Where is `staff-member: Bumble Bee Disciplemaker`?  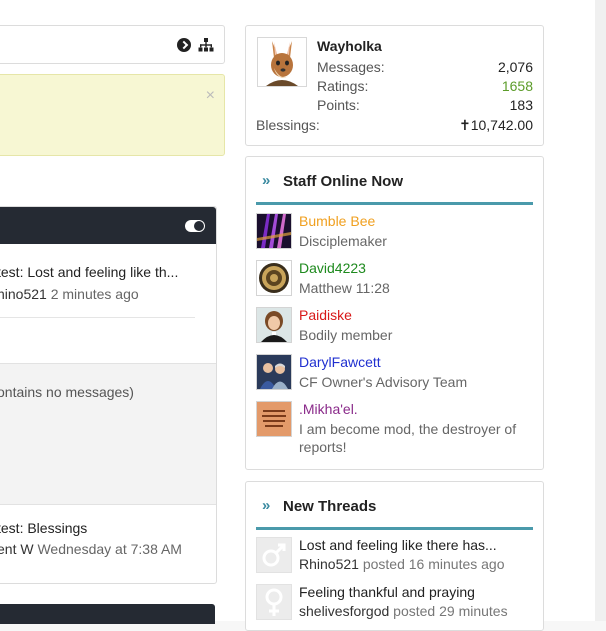 staff-member: Bumble Bee Disciplemaker is located at coordinates (394, 235).